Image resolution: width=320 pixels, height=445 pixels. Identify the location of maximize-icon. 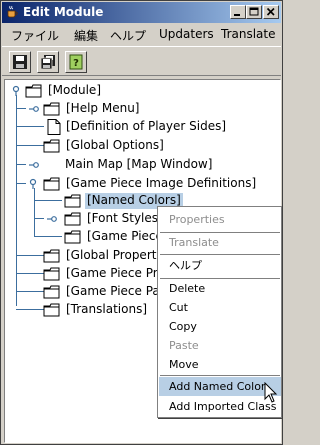
(254, 11).